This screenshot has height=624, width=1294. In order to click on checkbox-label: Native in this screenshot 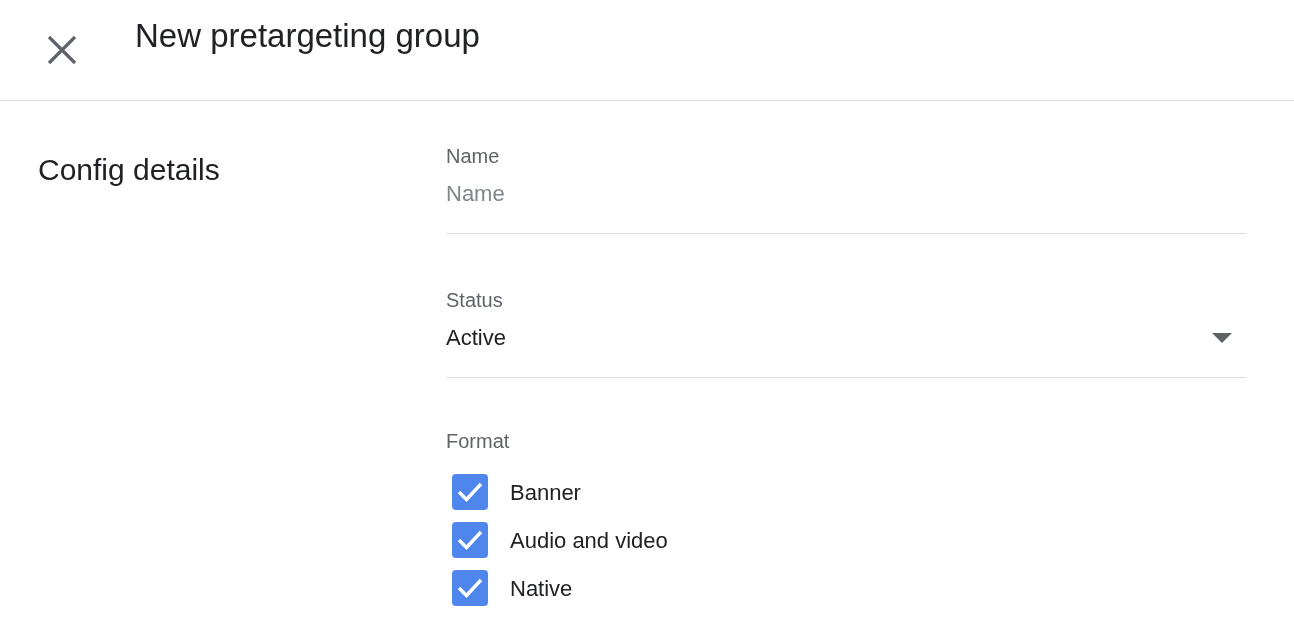, I will do `click(541, 588)`.